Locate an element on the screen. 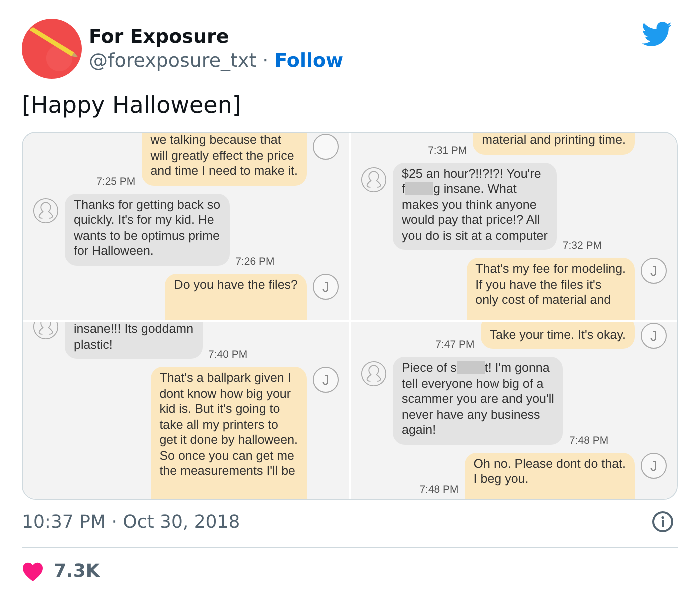 The height and width of the screenshot is (611, 700). outgoing-message: That's a ballpark given I dont know how big your kid is. But it's going to take all my printers to get it done by halloween. So once you can get me the measurements I'll be is located at coordinates (228, 433).